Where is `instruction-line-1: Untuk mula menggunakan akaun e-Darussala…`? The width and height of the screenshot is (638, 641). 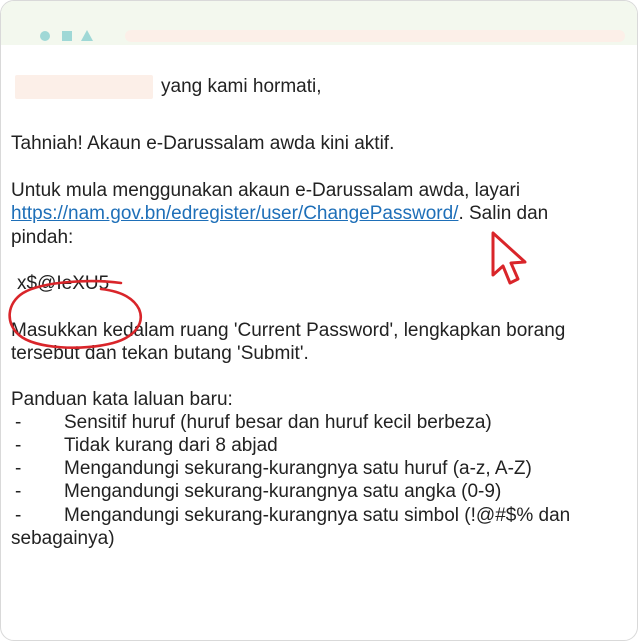 instruction-line-1: Untuk mula menggunakan akaun e-Darussala… is located at coordinates (266, 190).